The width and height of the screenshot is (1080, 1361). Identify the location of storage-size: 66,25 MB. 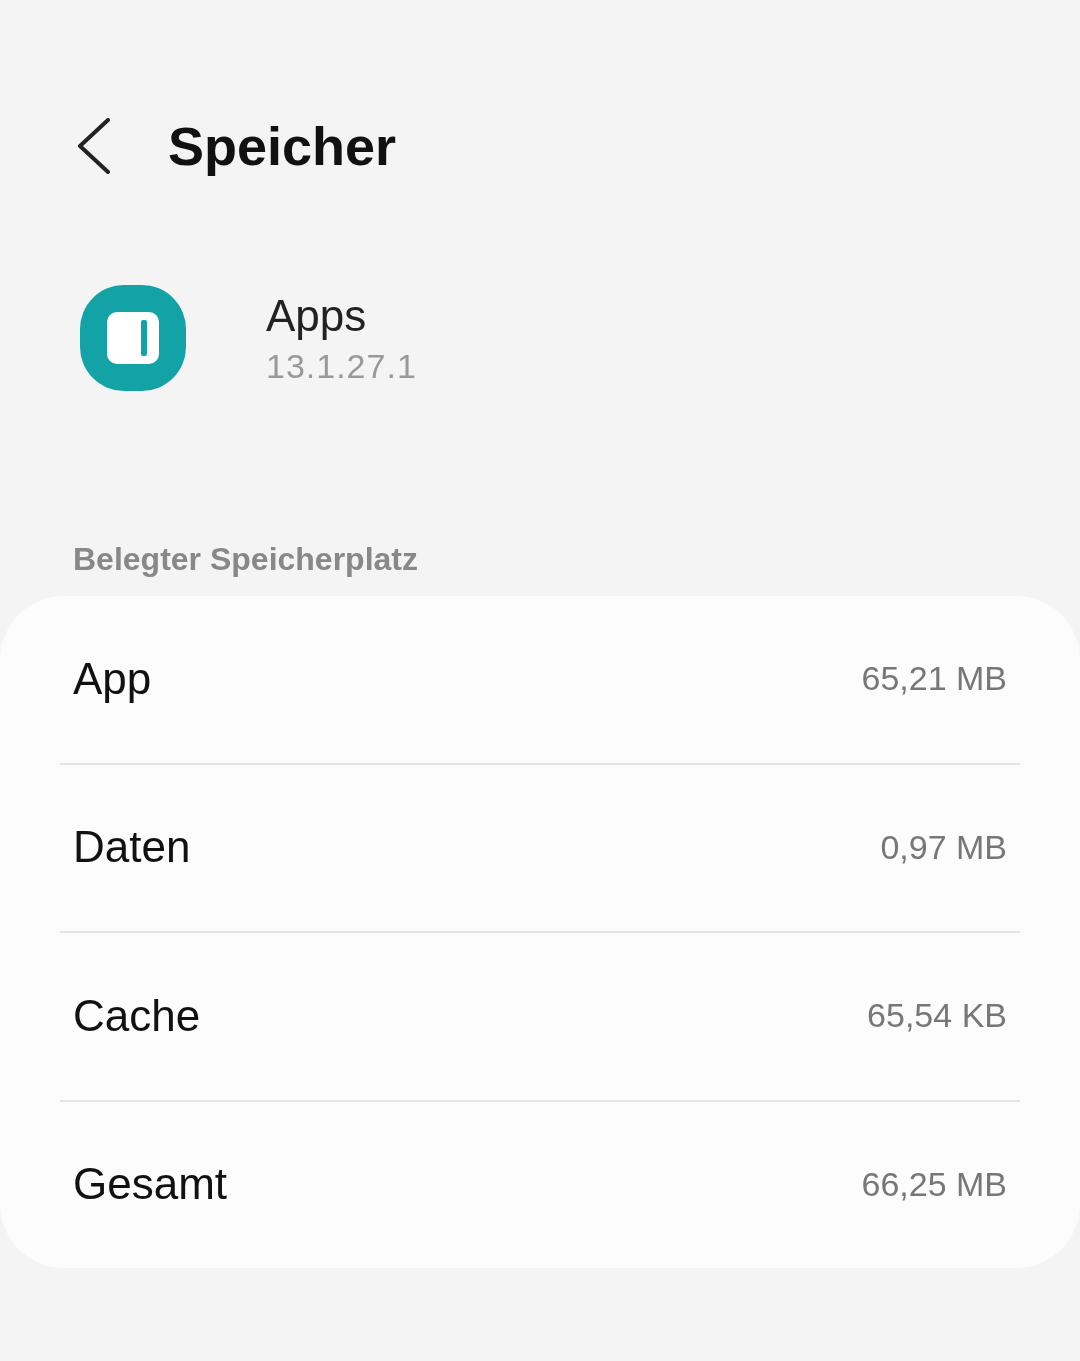
(934, 1184).